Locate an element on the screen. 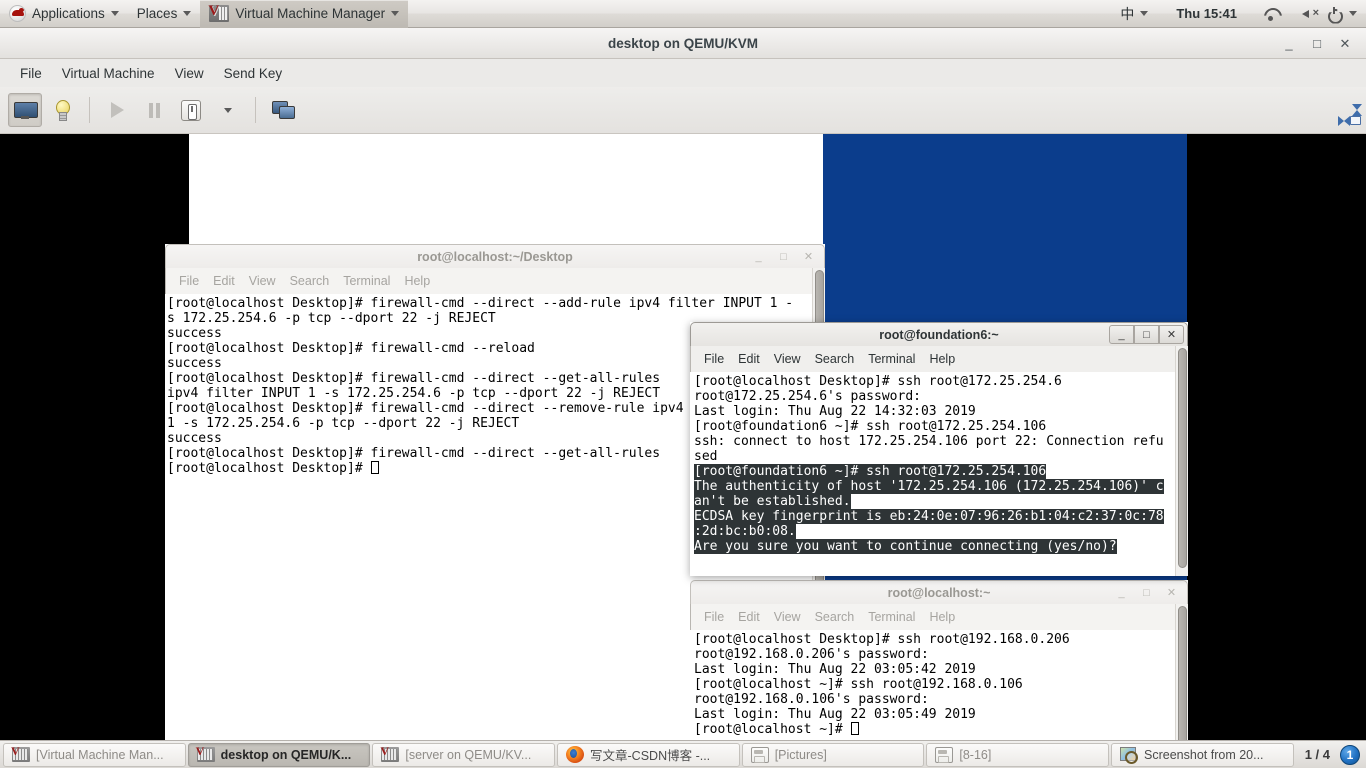 This screenshot has height=768, width=1366. input-method-label: 中 is located at coordinates (1127, 13).